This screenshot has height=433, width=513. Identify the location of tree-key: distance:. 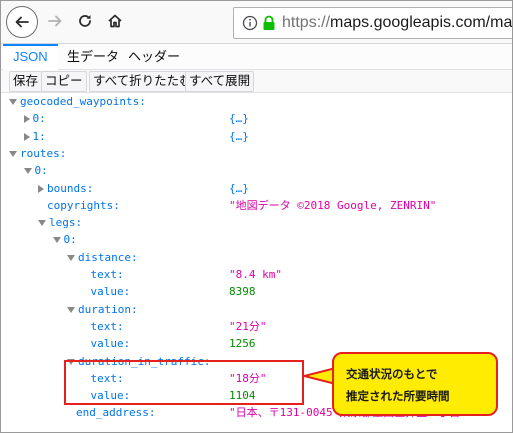
(102, 257).